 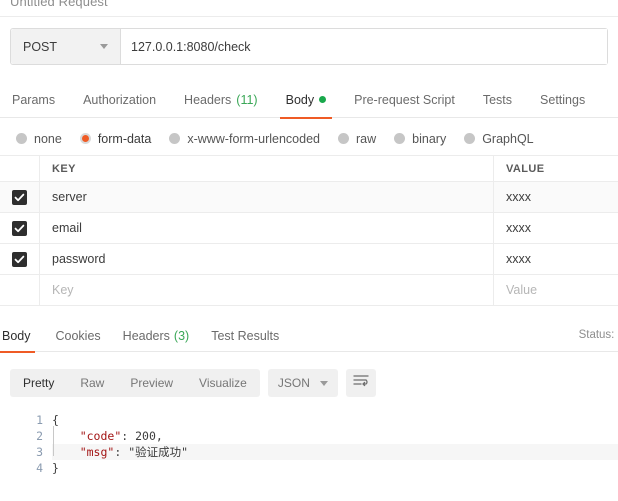 I want to click on response-tab-body: Body, so click(x=22, y=336).